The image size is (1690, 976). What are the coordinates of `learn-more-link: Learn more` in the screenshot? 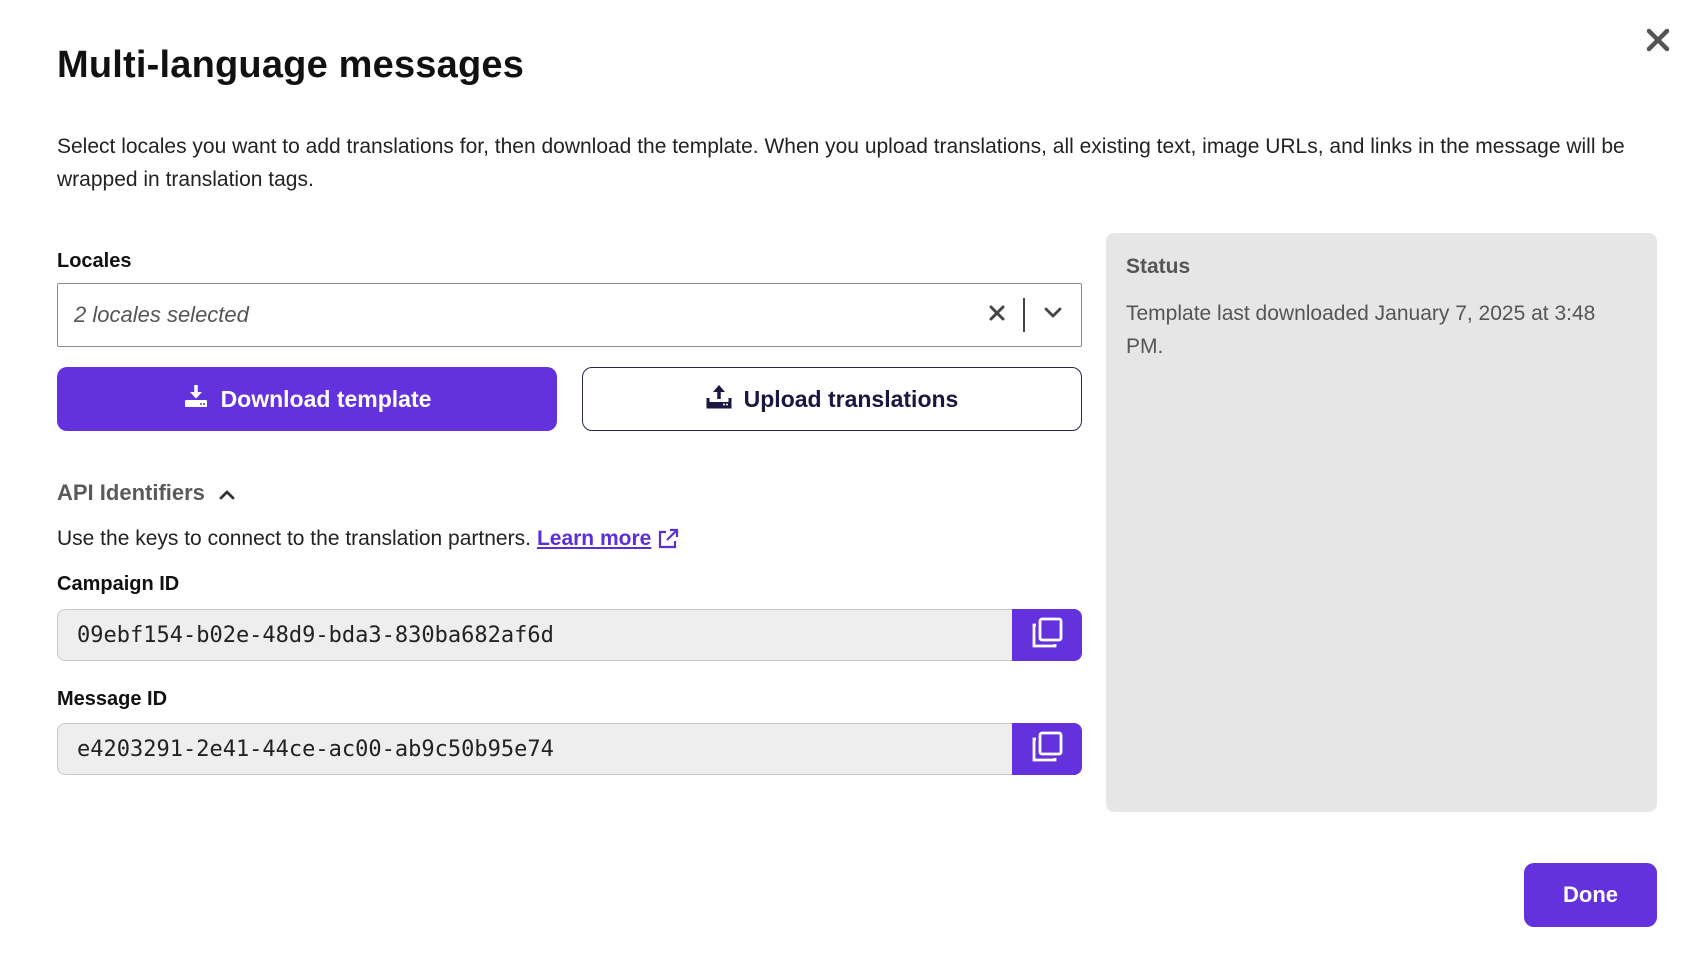 It's located at (594, 539).